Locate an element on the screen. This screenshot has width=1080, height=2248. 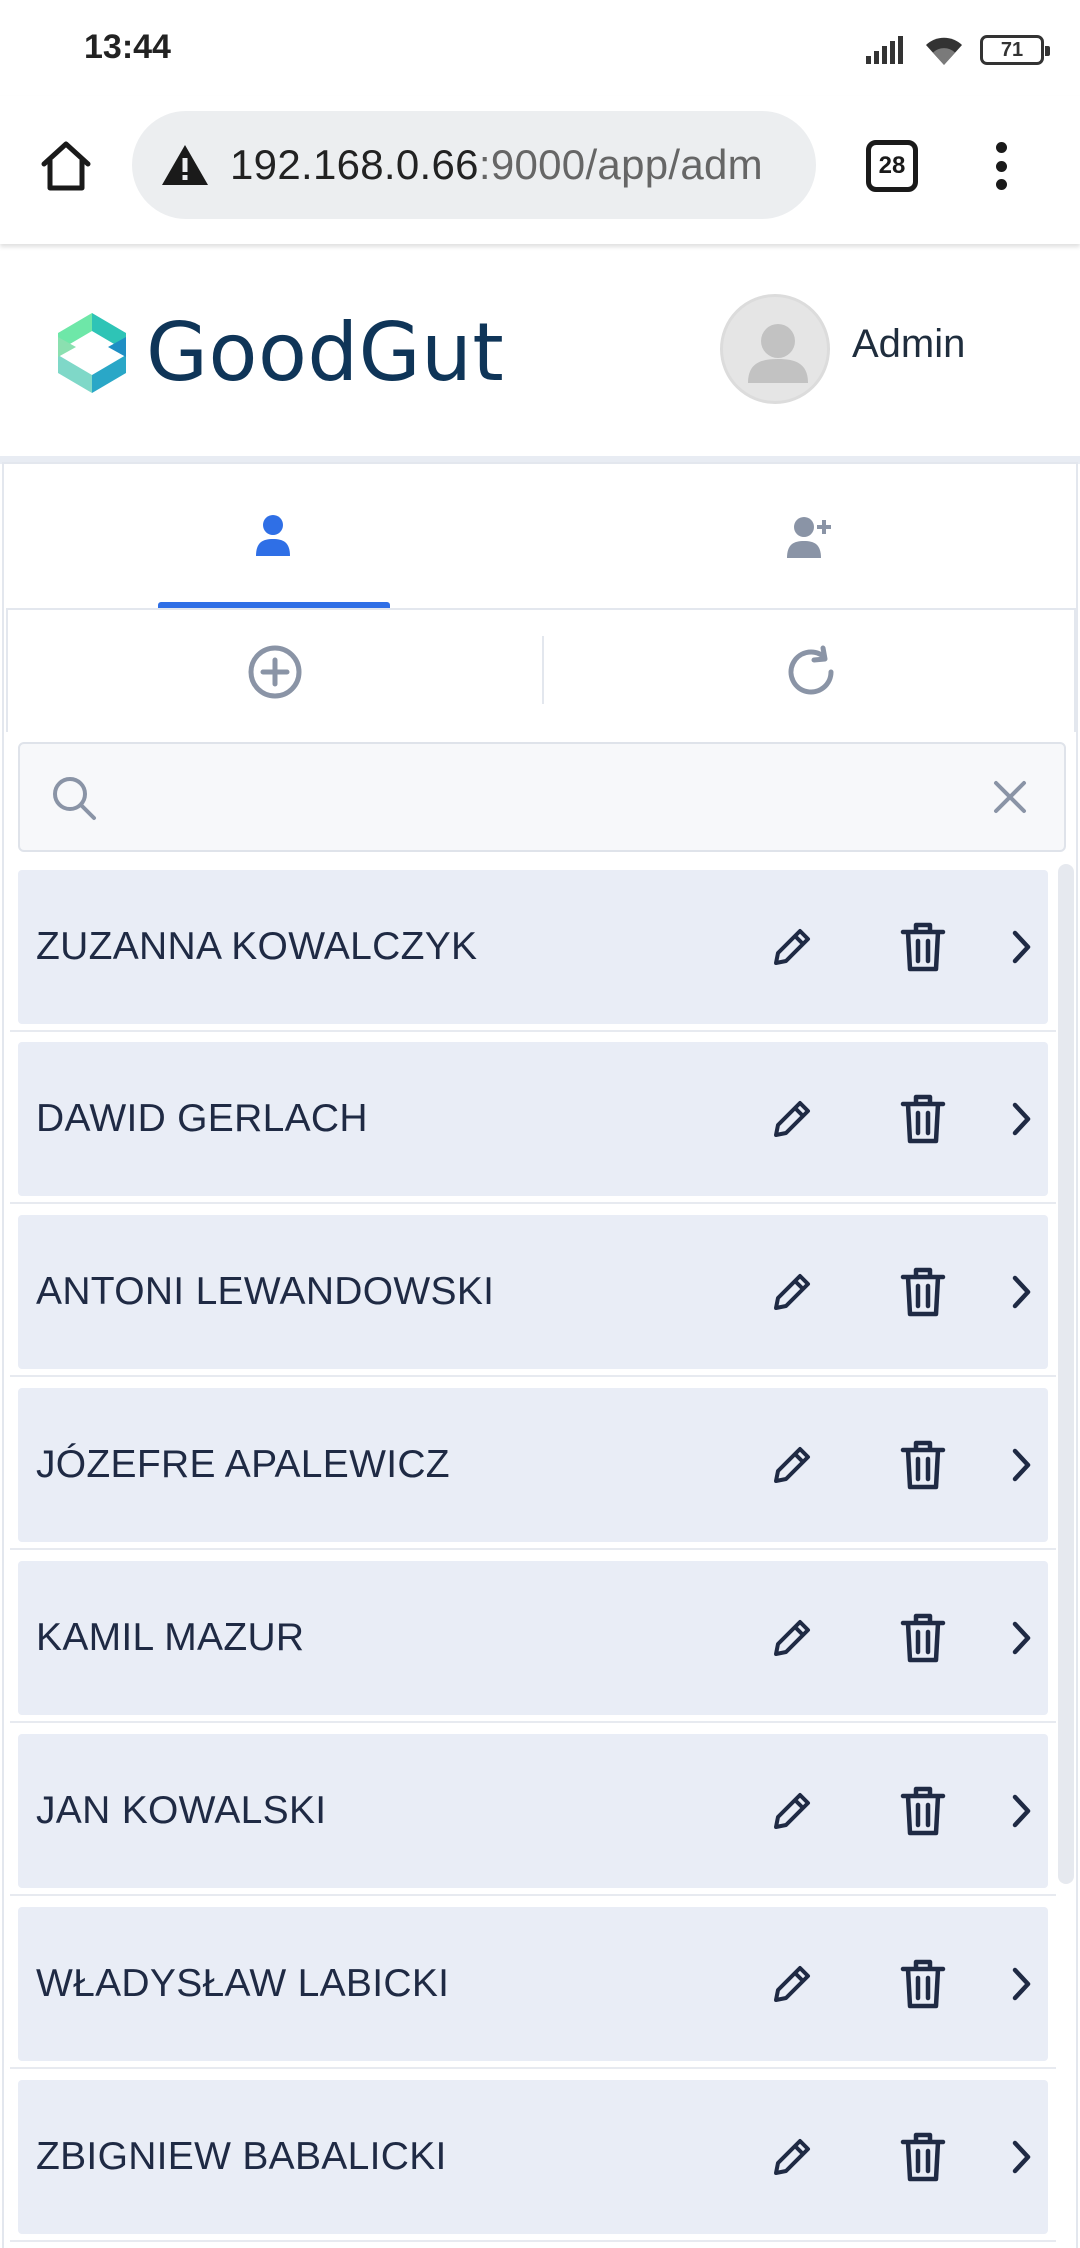
avatar is located at coordinates (775, 349).